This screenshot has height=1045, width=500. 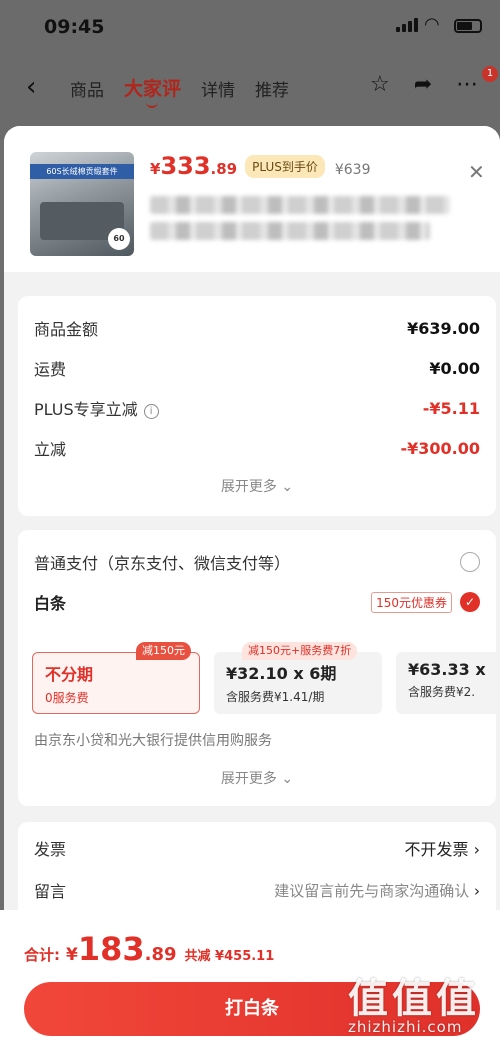 I want to click on summary-label: 商品金额, so click(x=66, y=329).